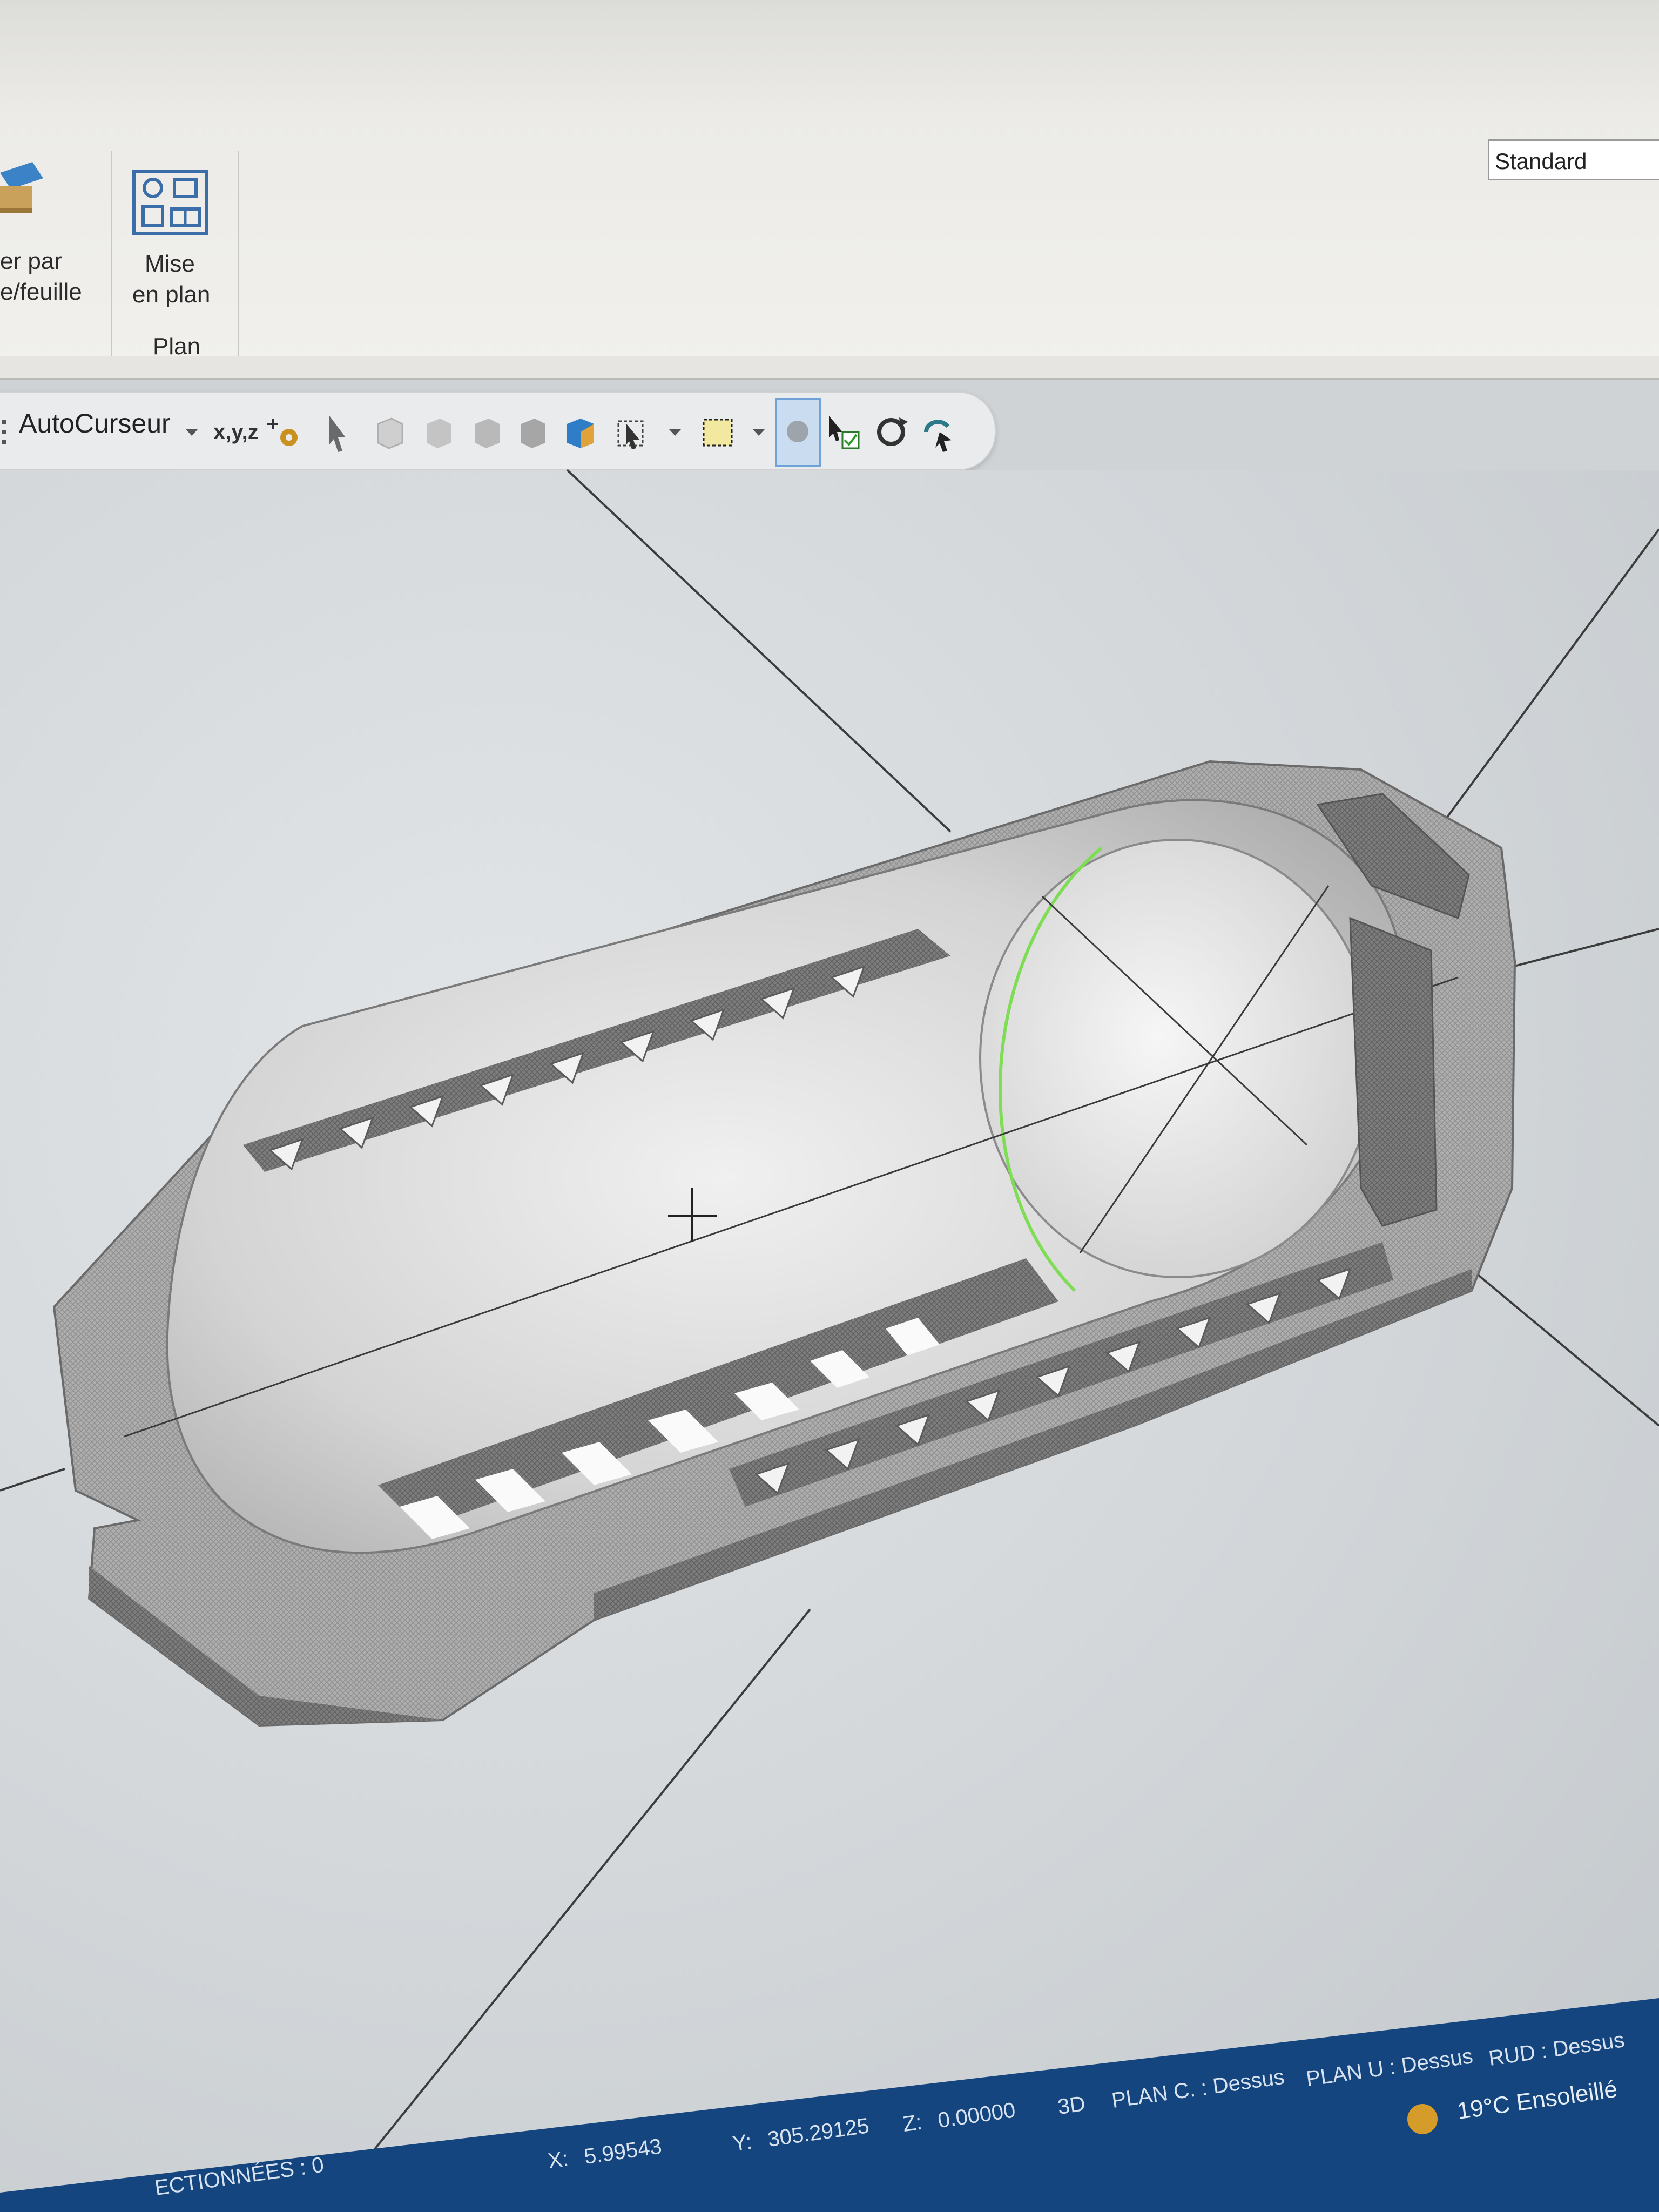  Describe the element at coordinates (1422, 2119) in the screenshot. I see `sun-icon` at that location.